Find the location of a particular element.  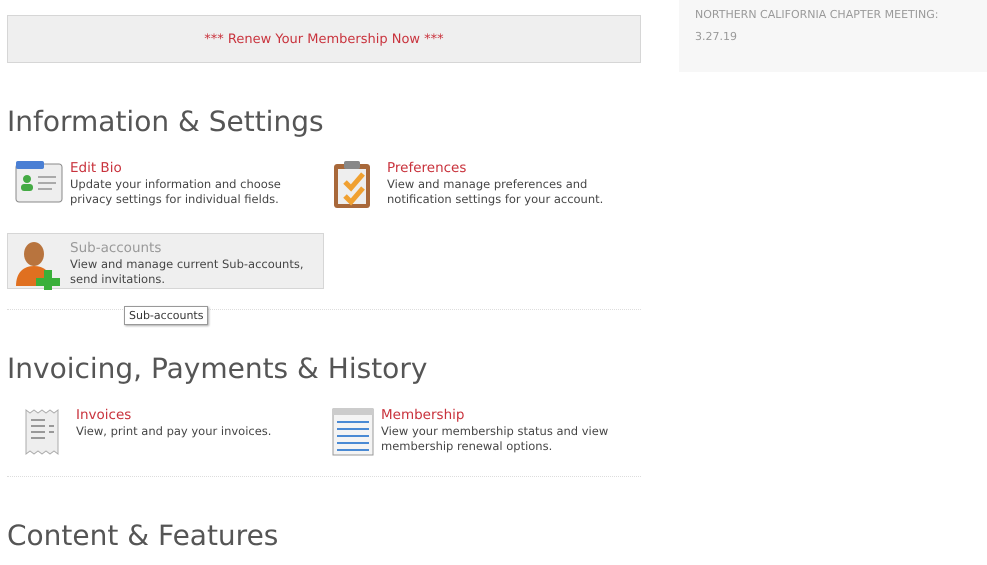

item-link: Edit Bio is located at coordinates (193, 168).